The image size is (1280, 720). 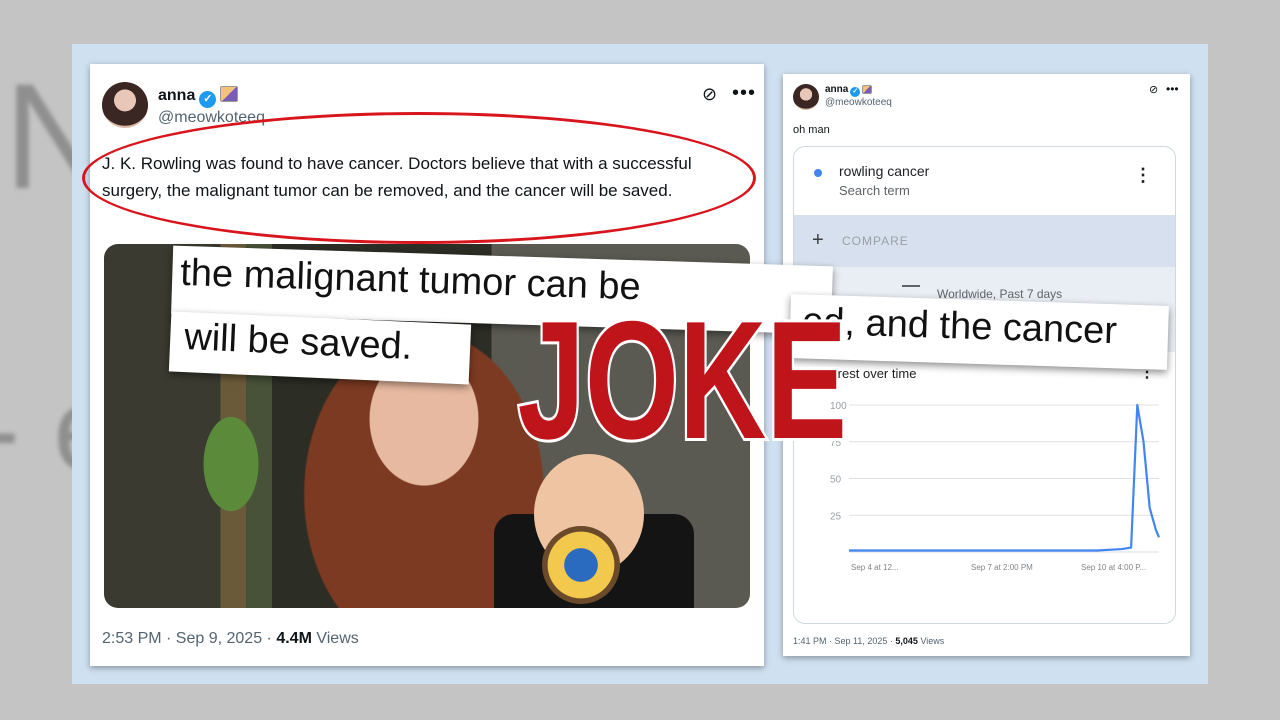 What do you see at coordinates (811, 130) in the screenshot?
I see `tweet-text: oh man` at bounding box center [811, 130].